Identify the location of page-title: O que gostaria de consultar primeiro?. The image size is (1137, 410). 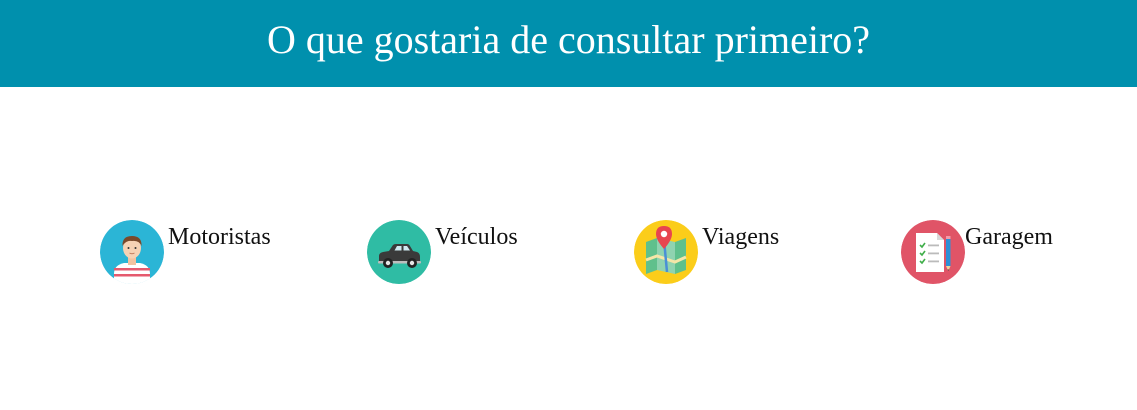
(568, 39).